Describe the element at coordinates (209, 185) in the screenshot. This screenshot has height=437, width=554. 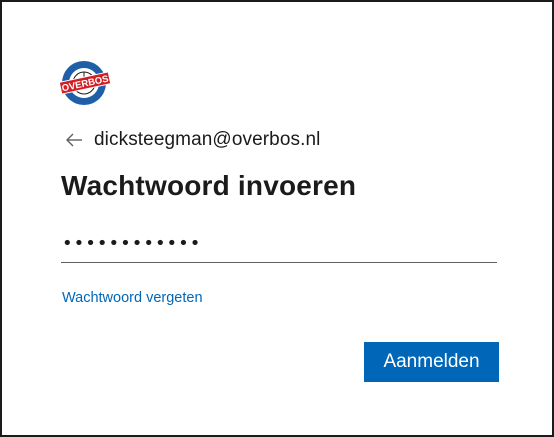
I see `page-title: Wachtwoord invoeren` at that location.